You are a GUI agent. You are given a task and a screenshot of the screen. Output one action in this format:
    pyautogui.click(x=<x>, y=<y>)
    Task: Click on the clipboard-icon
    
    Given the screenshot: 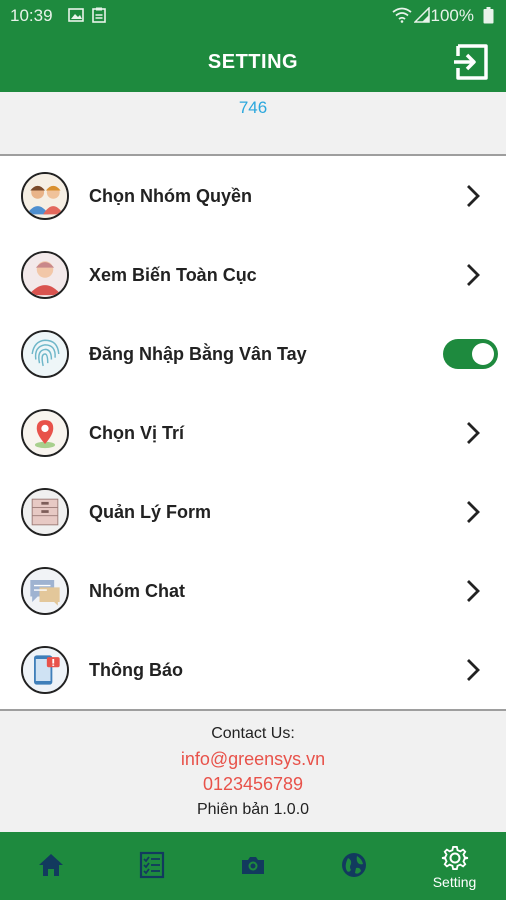 What is the action you would take?
    pyautogui.click(x=99, y=15)
    